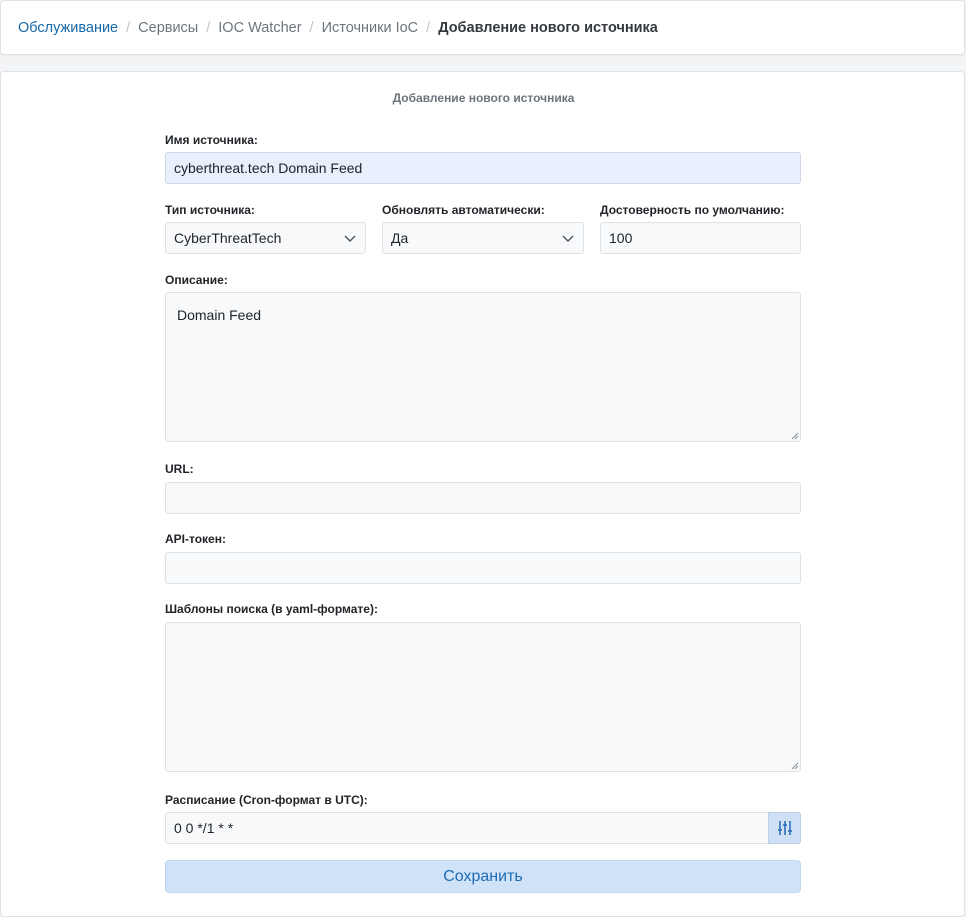 The height and width of the screenshot is (917, 966). Describe the element at coordinates (204, 828) in the screenshot. I see `schedule-value: 0 0 */1 * *` at that location.